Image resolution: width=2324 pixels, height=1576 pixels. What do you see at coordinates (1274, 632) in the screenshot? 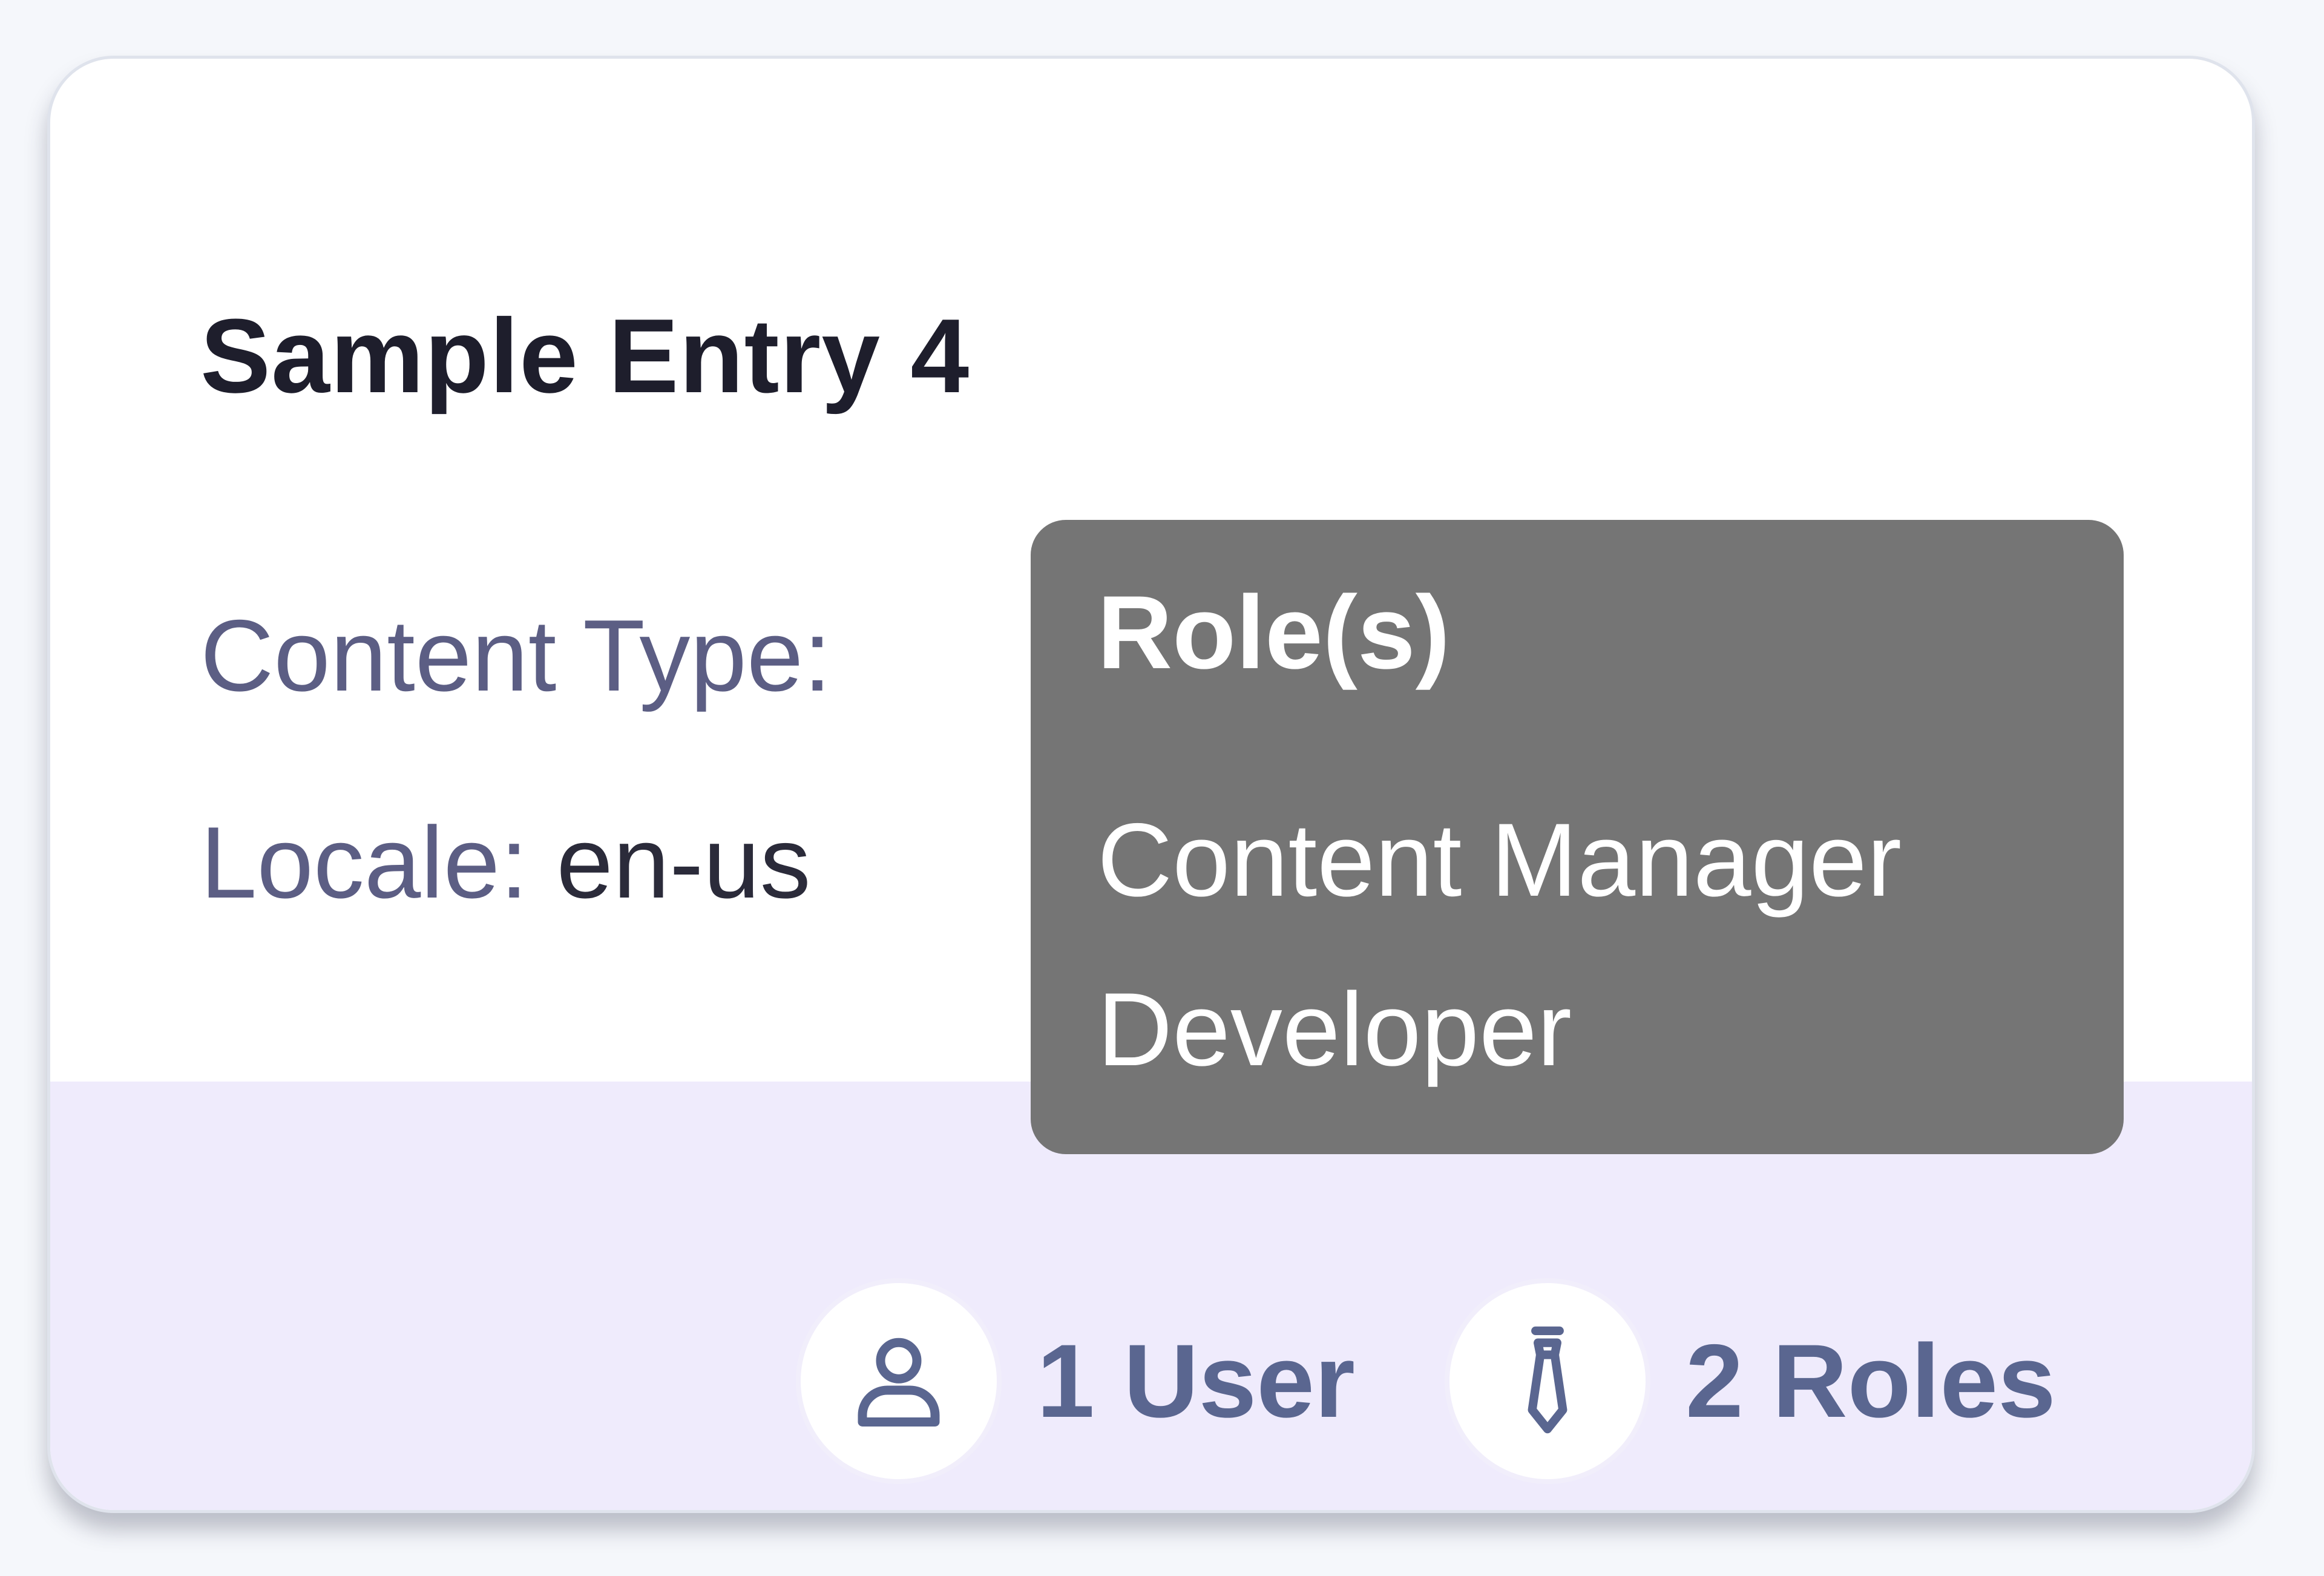
I see `tooltip-title: Role(s)` at bounding box center [1274, 632].